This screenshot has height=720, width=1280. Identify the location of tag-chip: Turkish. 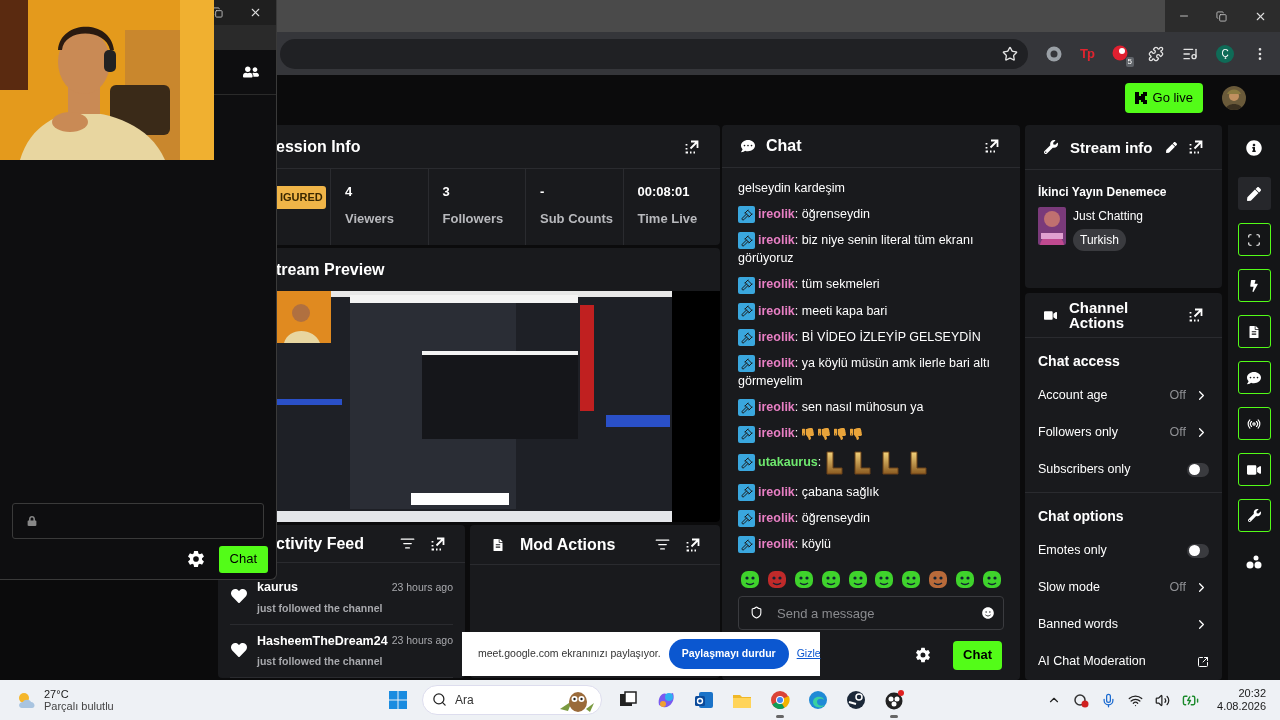
(1099, 240).